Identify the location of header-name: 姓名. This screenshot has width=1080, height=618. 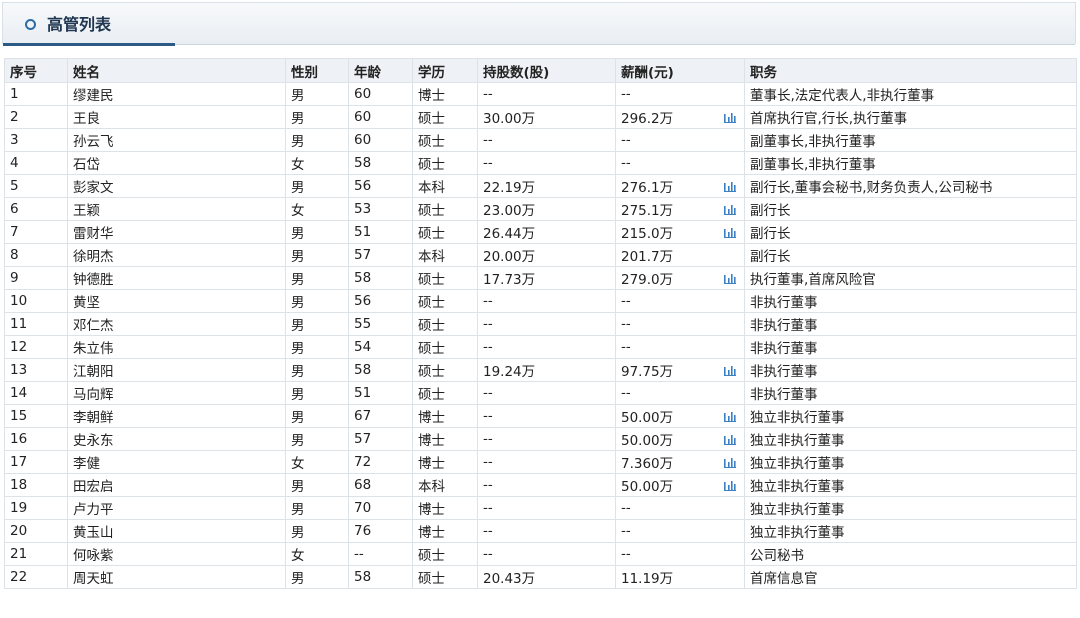
(176, 70).